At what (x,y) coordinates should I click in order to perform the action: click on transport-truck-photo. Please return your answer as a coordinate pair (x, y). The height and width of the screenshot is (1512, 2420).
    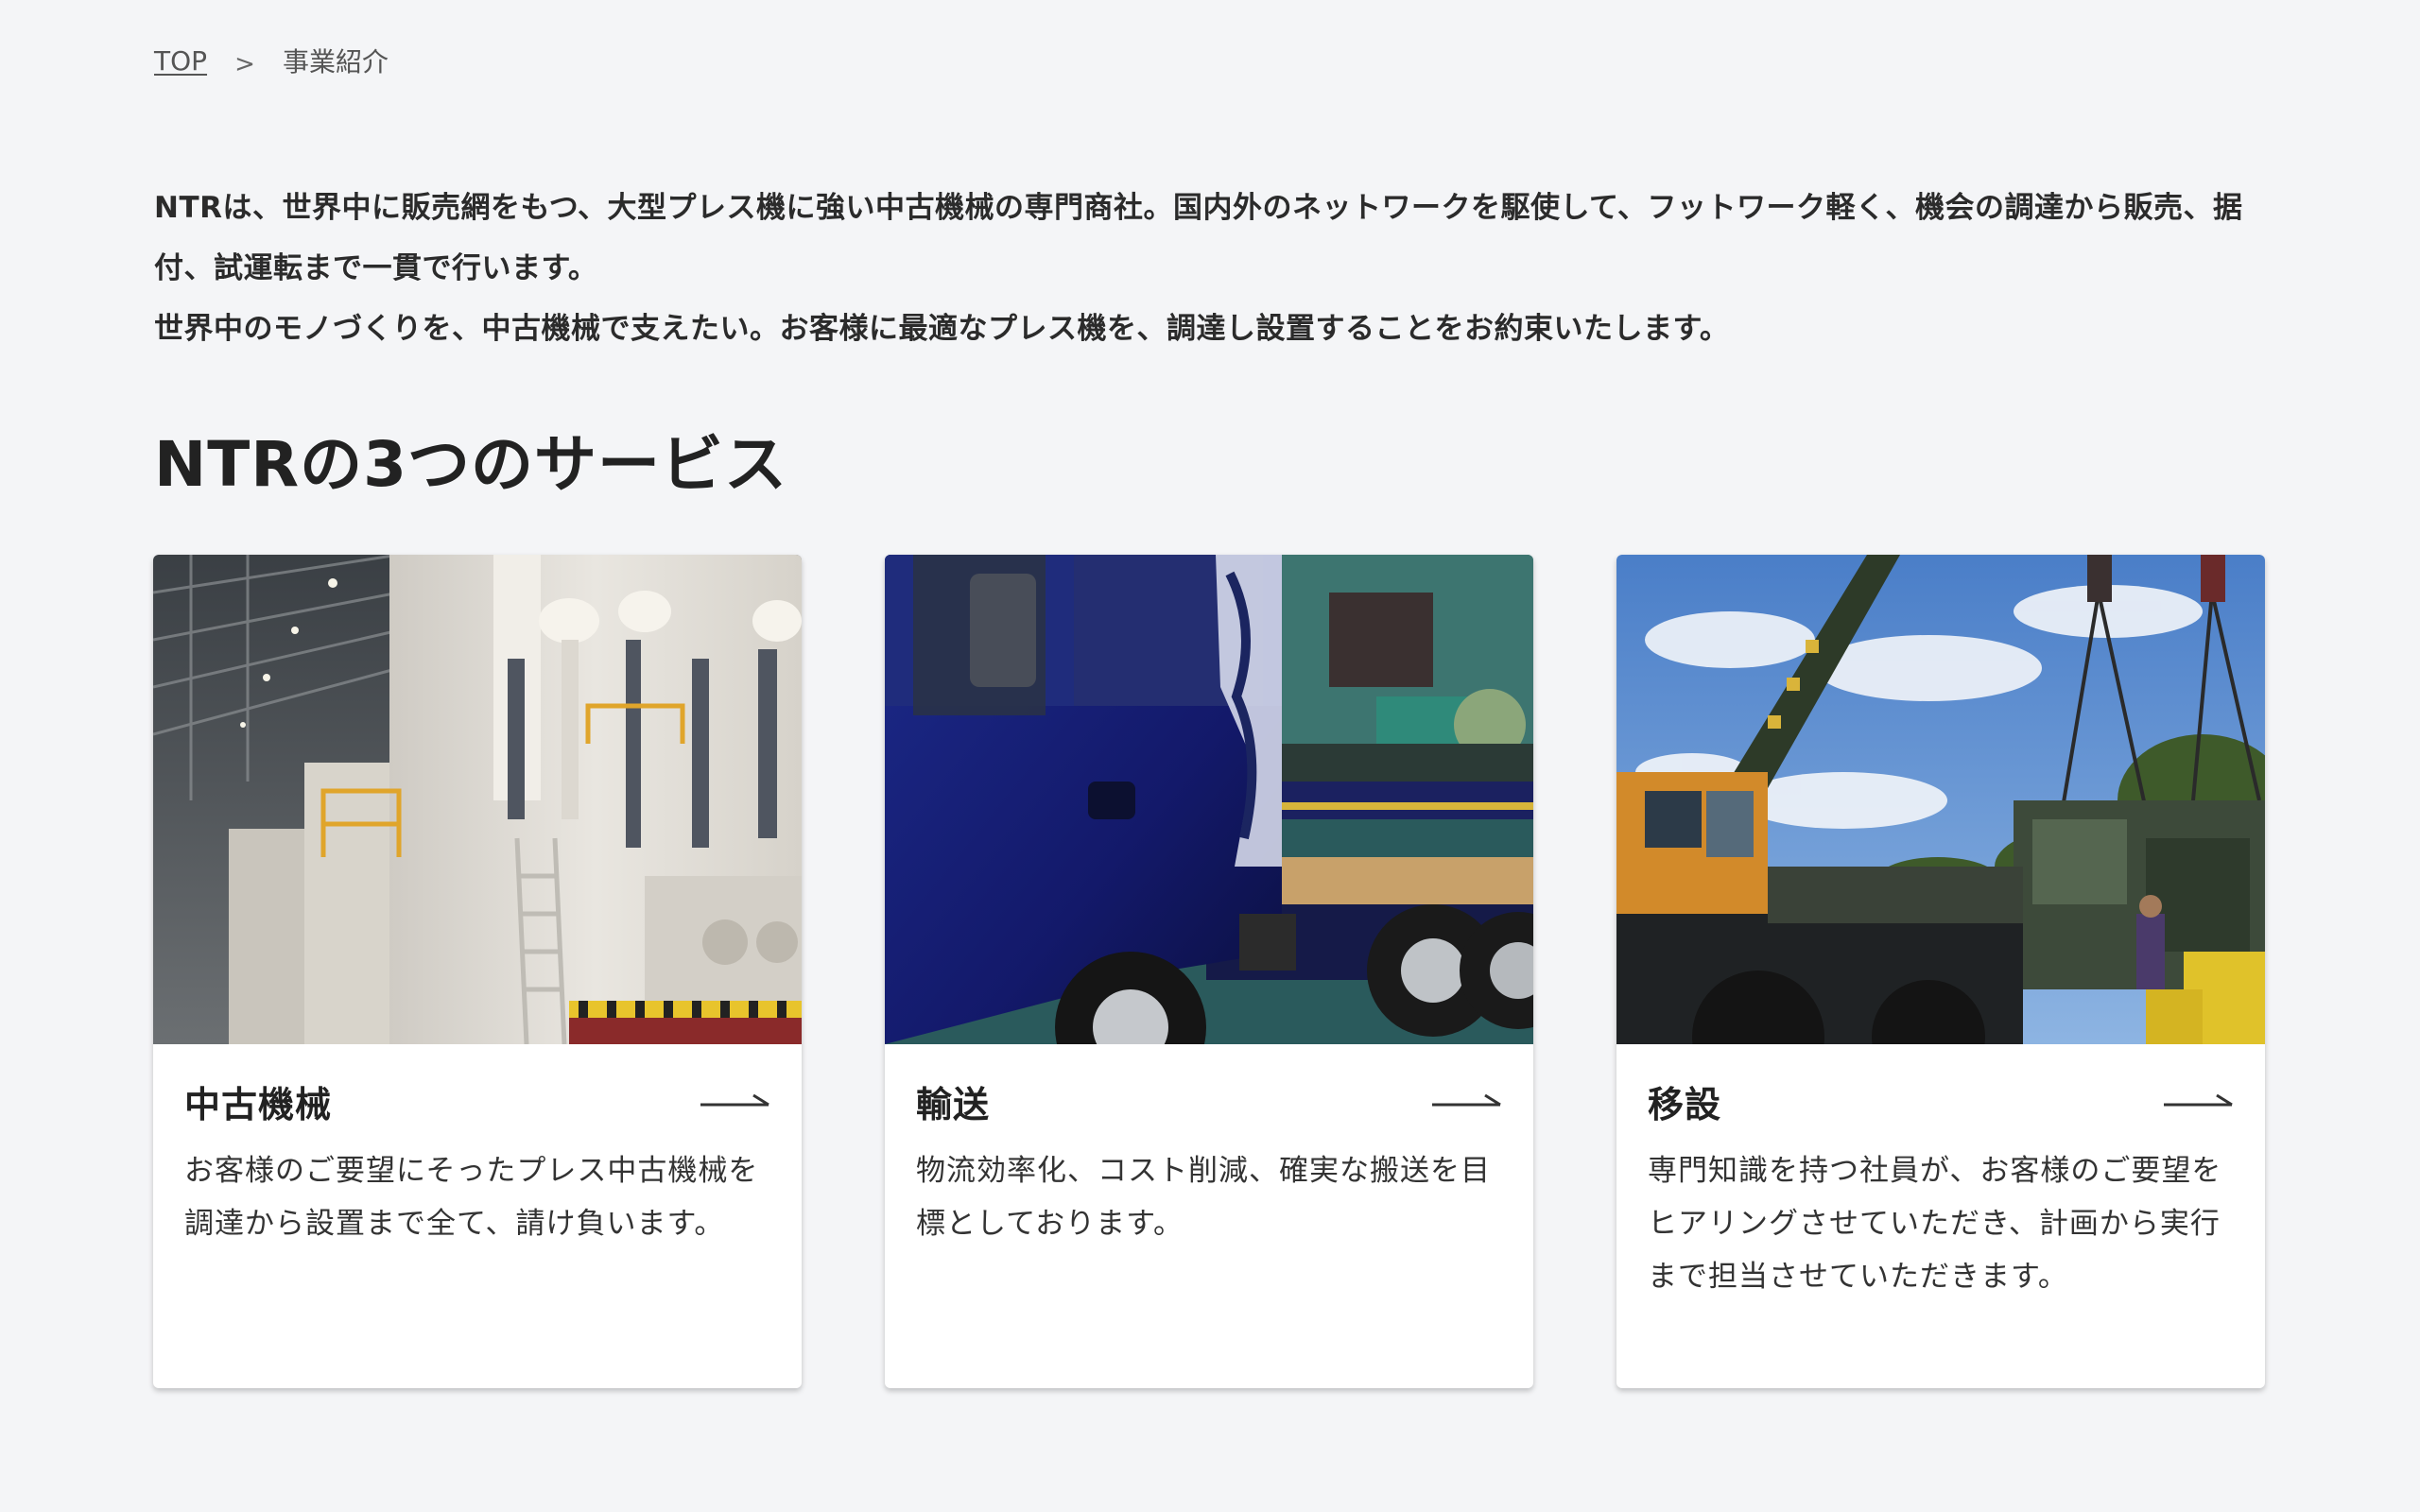
    Looking at the image, I should click on (1209, 799).